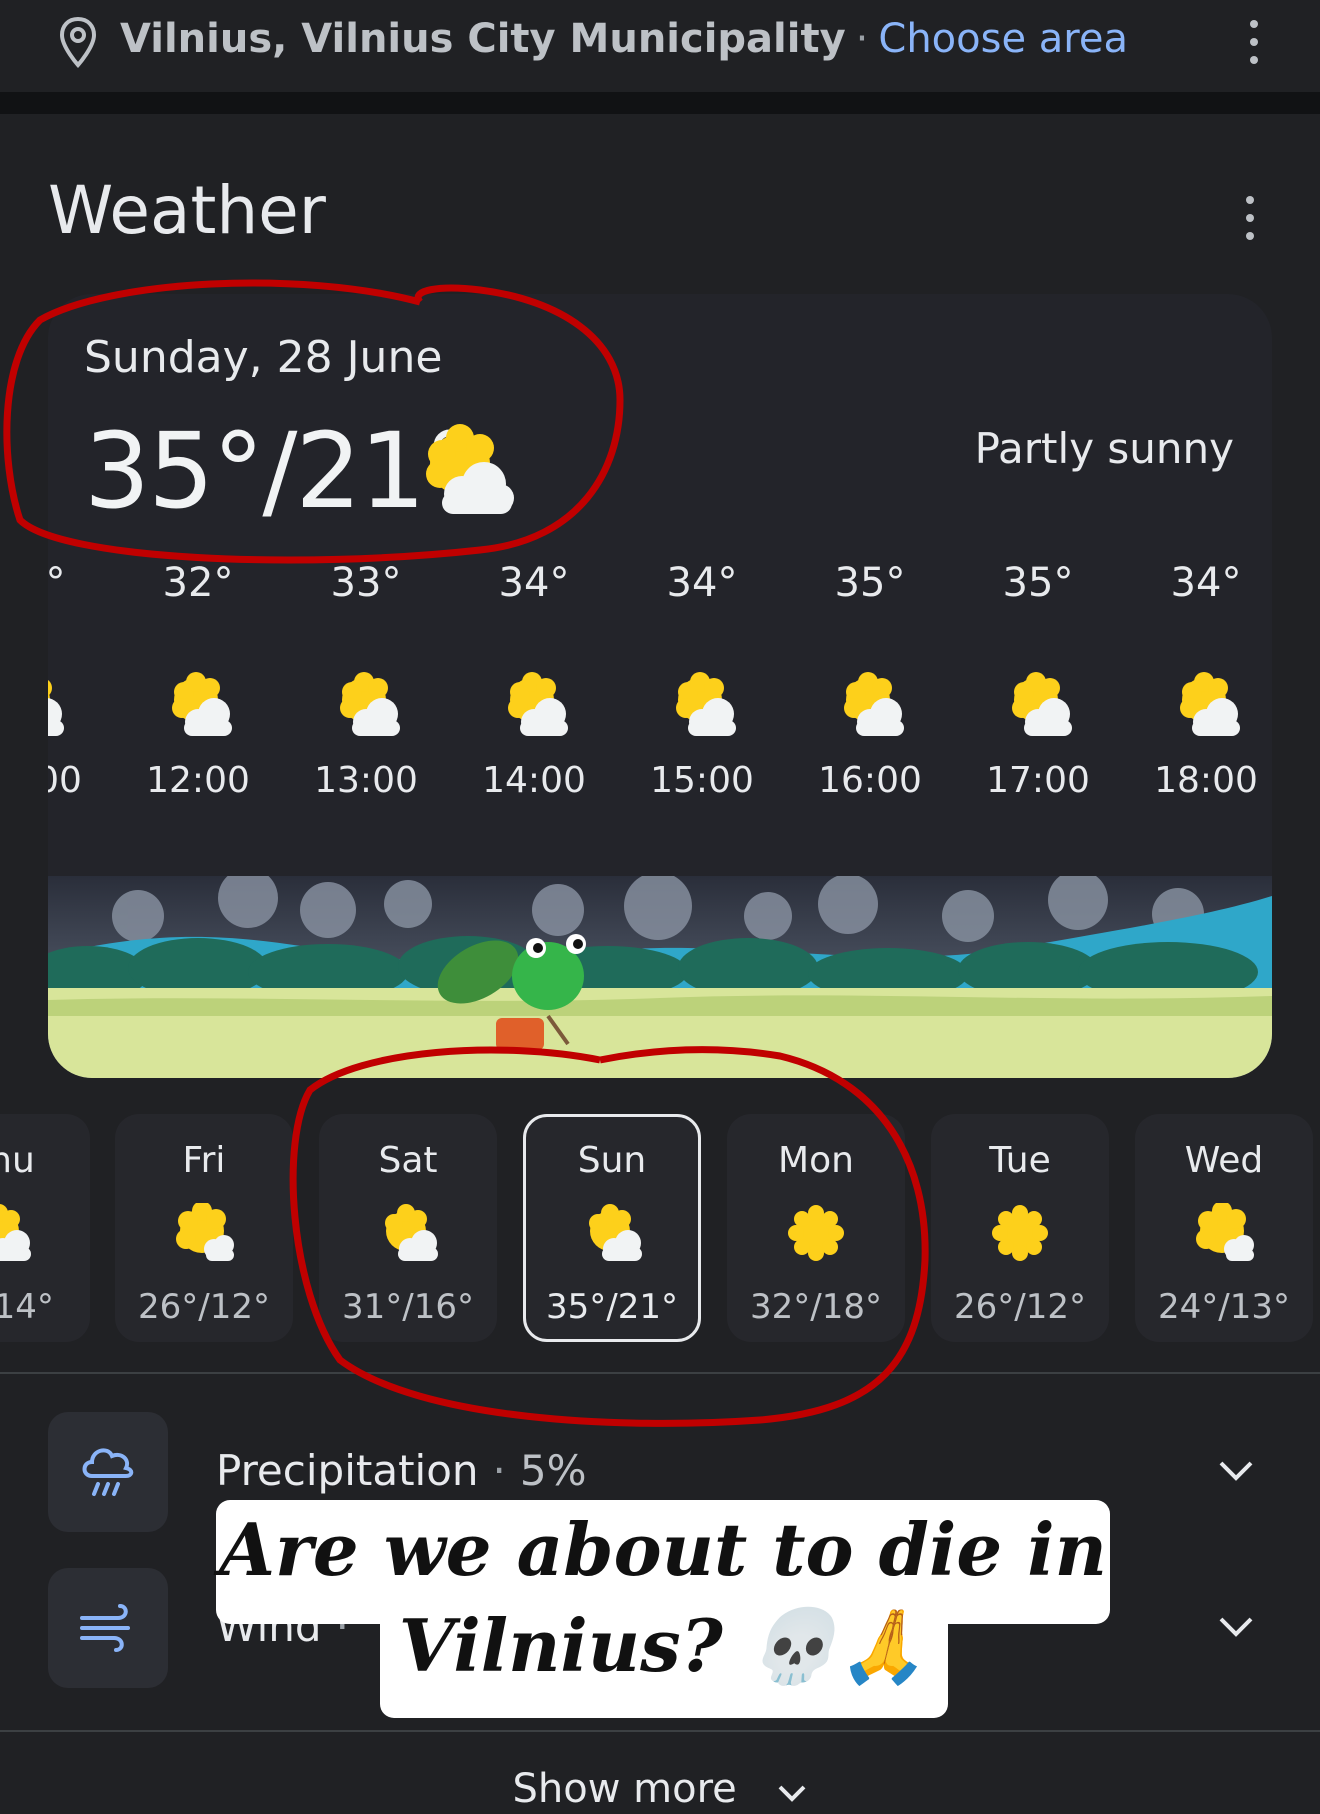 The height and width of the screenshot is (1814, 1320). Describe the element at coordinates (663, 1549) in the screenshot. I see `caption-line1: Are we about to die in` at that location.